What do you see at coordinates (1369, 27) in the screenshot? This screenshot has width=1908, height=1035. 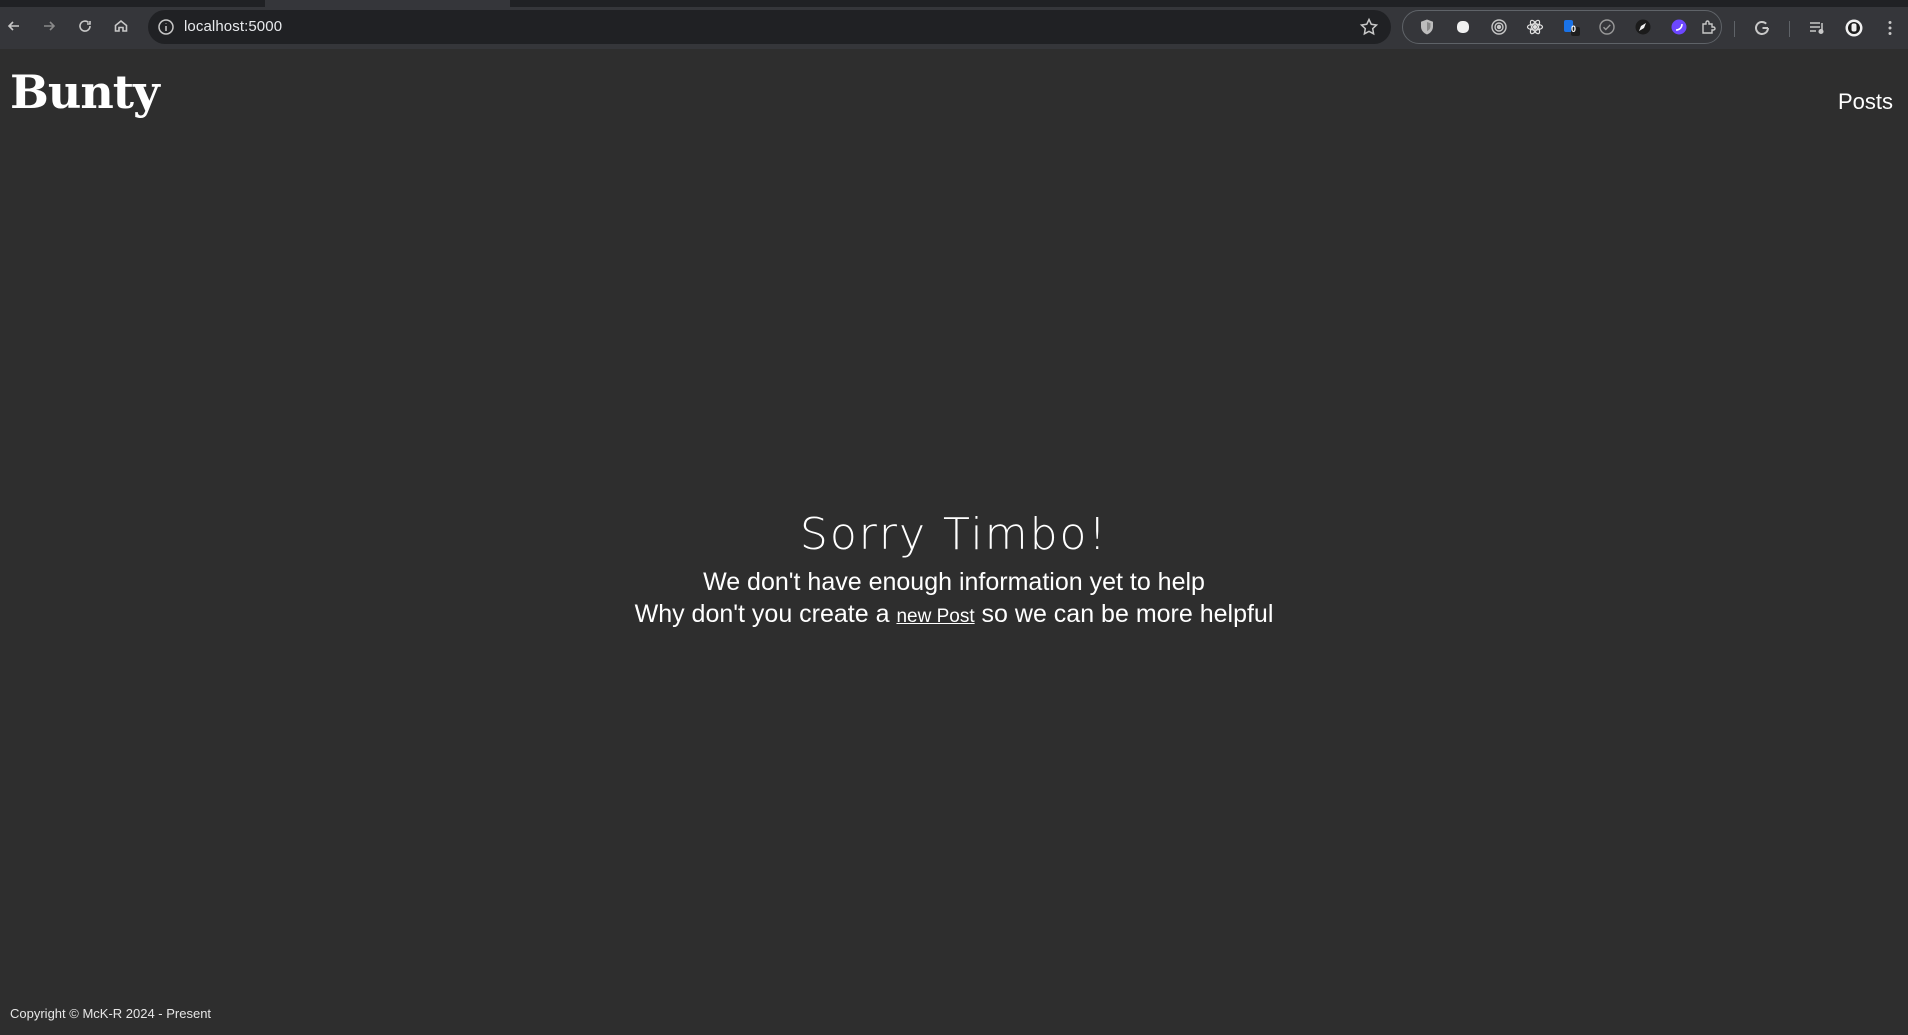 I see `bookmark-star-icon` at bounding box center [1369, 27].